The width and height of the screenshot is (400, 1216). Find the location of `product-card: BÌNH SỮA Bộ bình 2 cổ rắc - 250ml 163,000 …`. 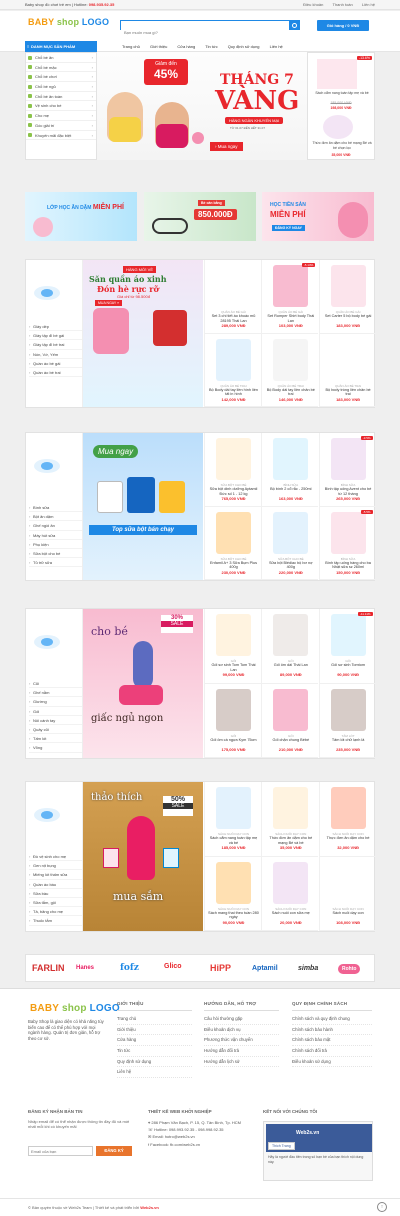

product-card: BÌNH SỮA Bộ bình 2 cổ rắc - 250ml 163,000 … is located at coordinates (290, 470).